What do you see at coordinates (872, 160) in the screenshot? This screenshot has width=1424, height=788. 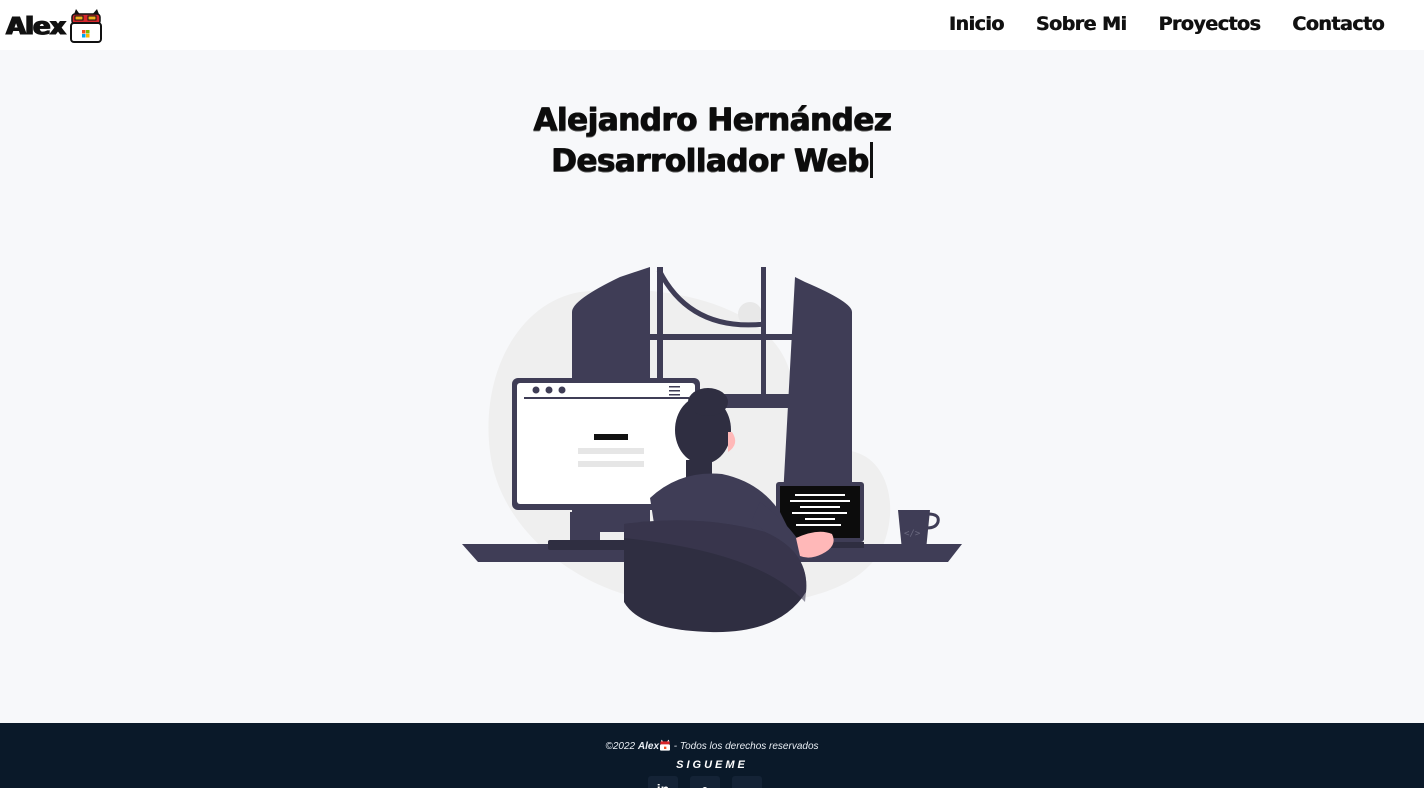 I see `typing-cursor` at bounding box center [872, 160].